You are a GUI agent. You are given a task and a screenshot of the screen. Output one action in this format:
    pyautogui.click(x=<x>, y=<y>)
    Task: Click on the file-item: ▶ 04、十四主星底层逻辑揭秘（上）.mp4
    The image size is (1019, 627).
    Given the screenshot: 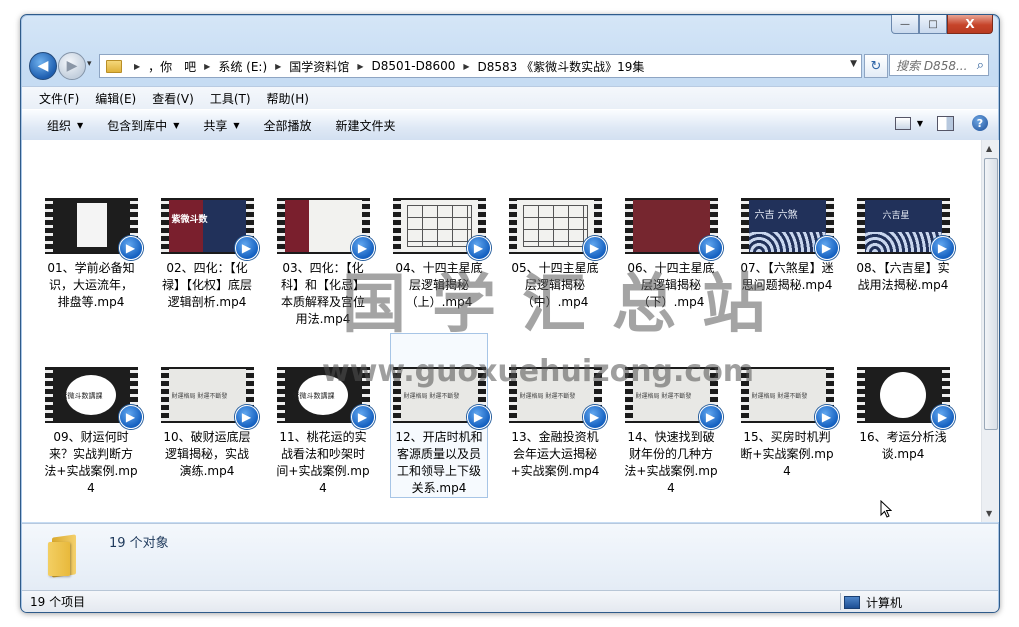 What is the action you would take?
    pyautogui.click(x=440, y=254)
    